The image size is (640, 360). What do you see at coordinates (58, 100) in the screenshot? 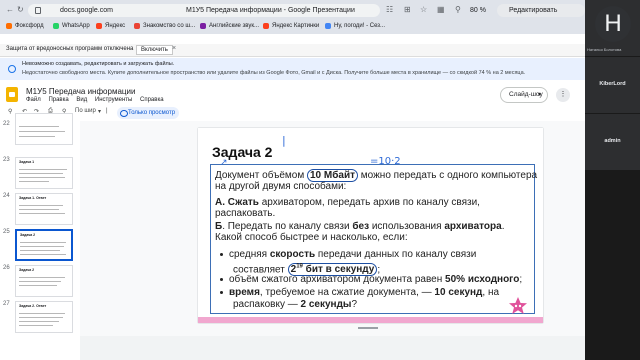
I see `menu-edit: Правка` at bounding box center [58, 100].